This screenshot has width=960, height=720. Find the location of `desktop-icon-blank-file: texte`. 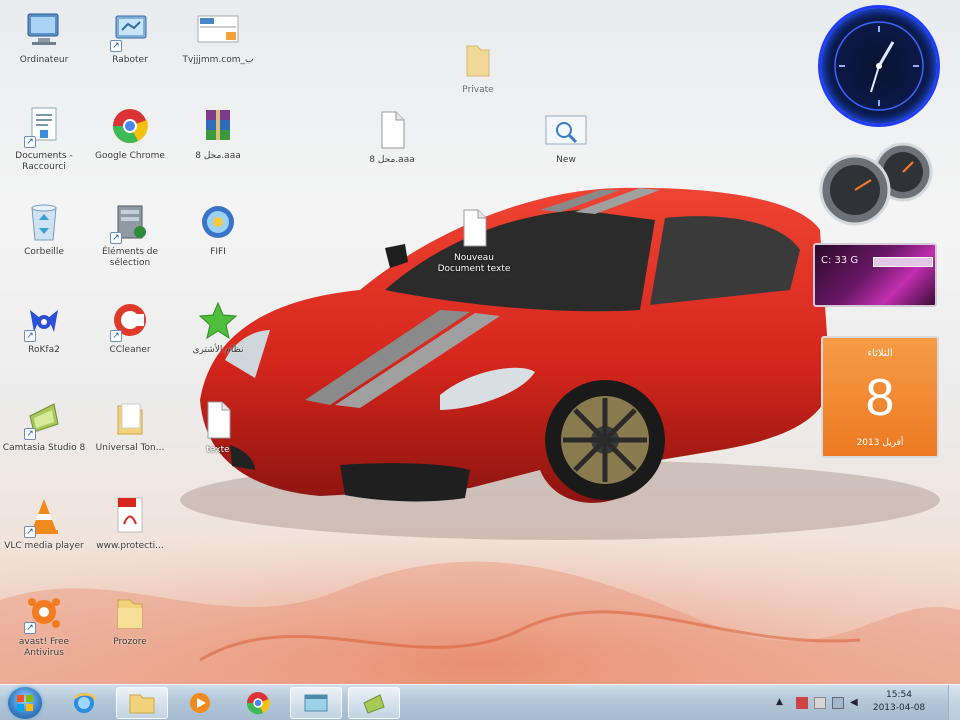

desktop-icon-blank-file: texte is located at coordinates (218, 427).